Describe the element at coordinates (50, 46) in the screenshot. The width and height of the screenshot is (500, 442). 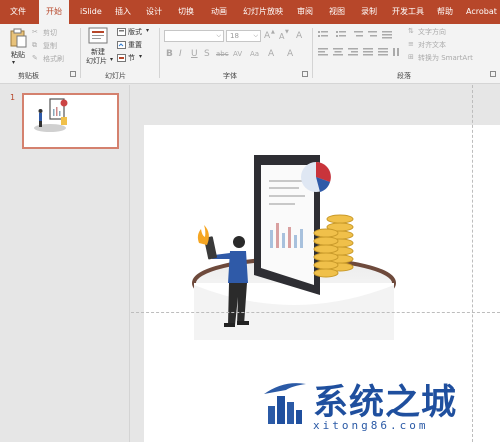
I see `copy-button: 复制` at that location.